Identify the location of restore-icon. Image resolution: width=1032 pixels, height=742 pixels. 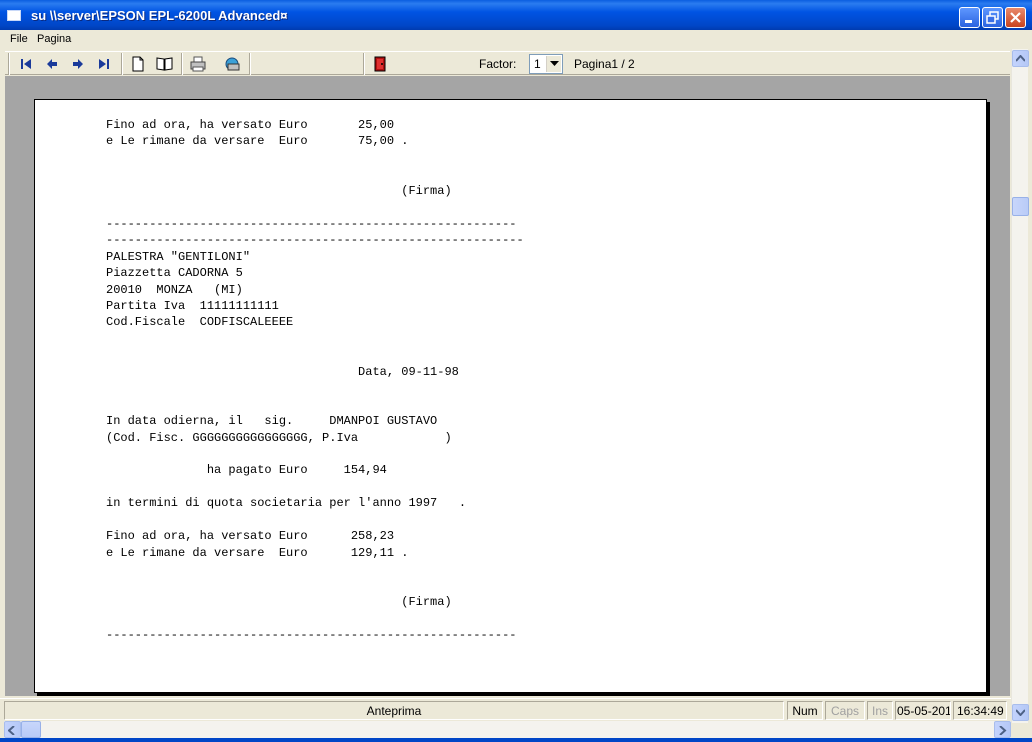
(992, 17).